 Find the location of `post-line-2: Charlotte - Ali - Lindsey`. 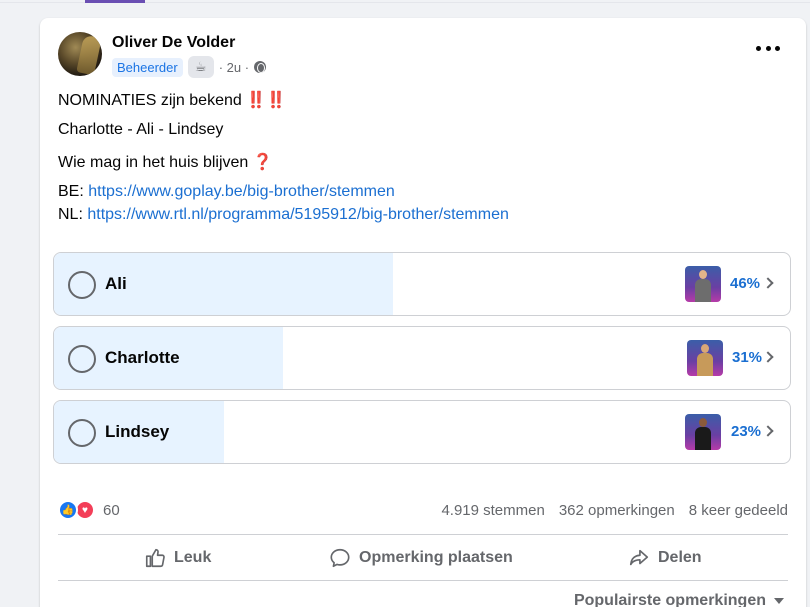

post-line-2: Charlotte - Ali - Lindsey is located at coordinates (141, 129).